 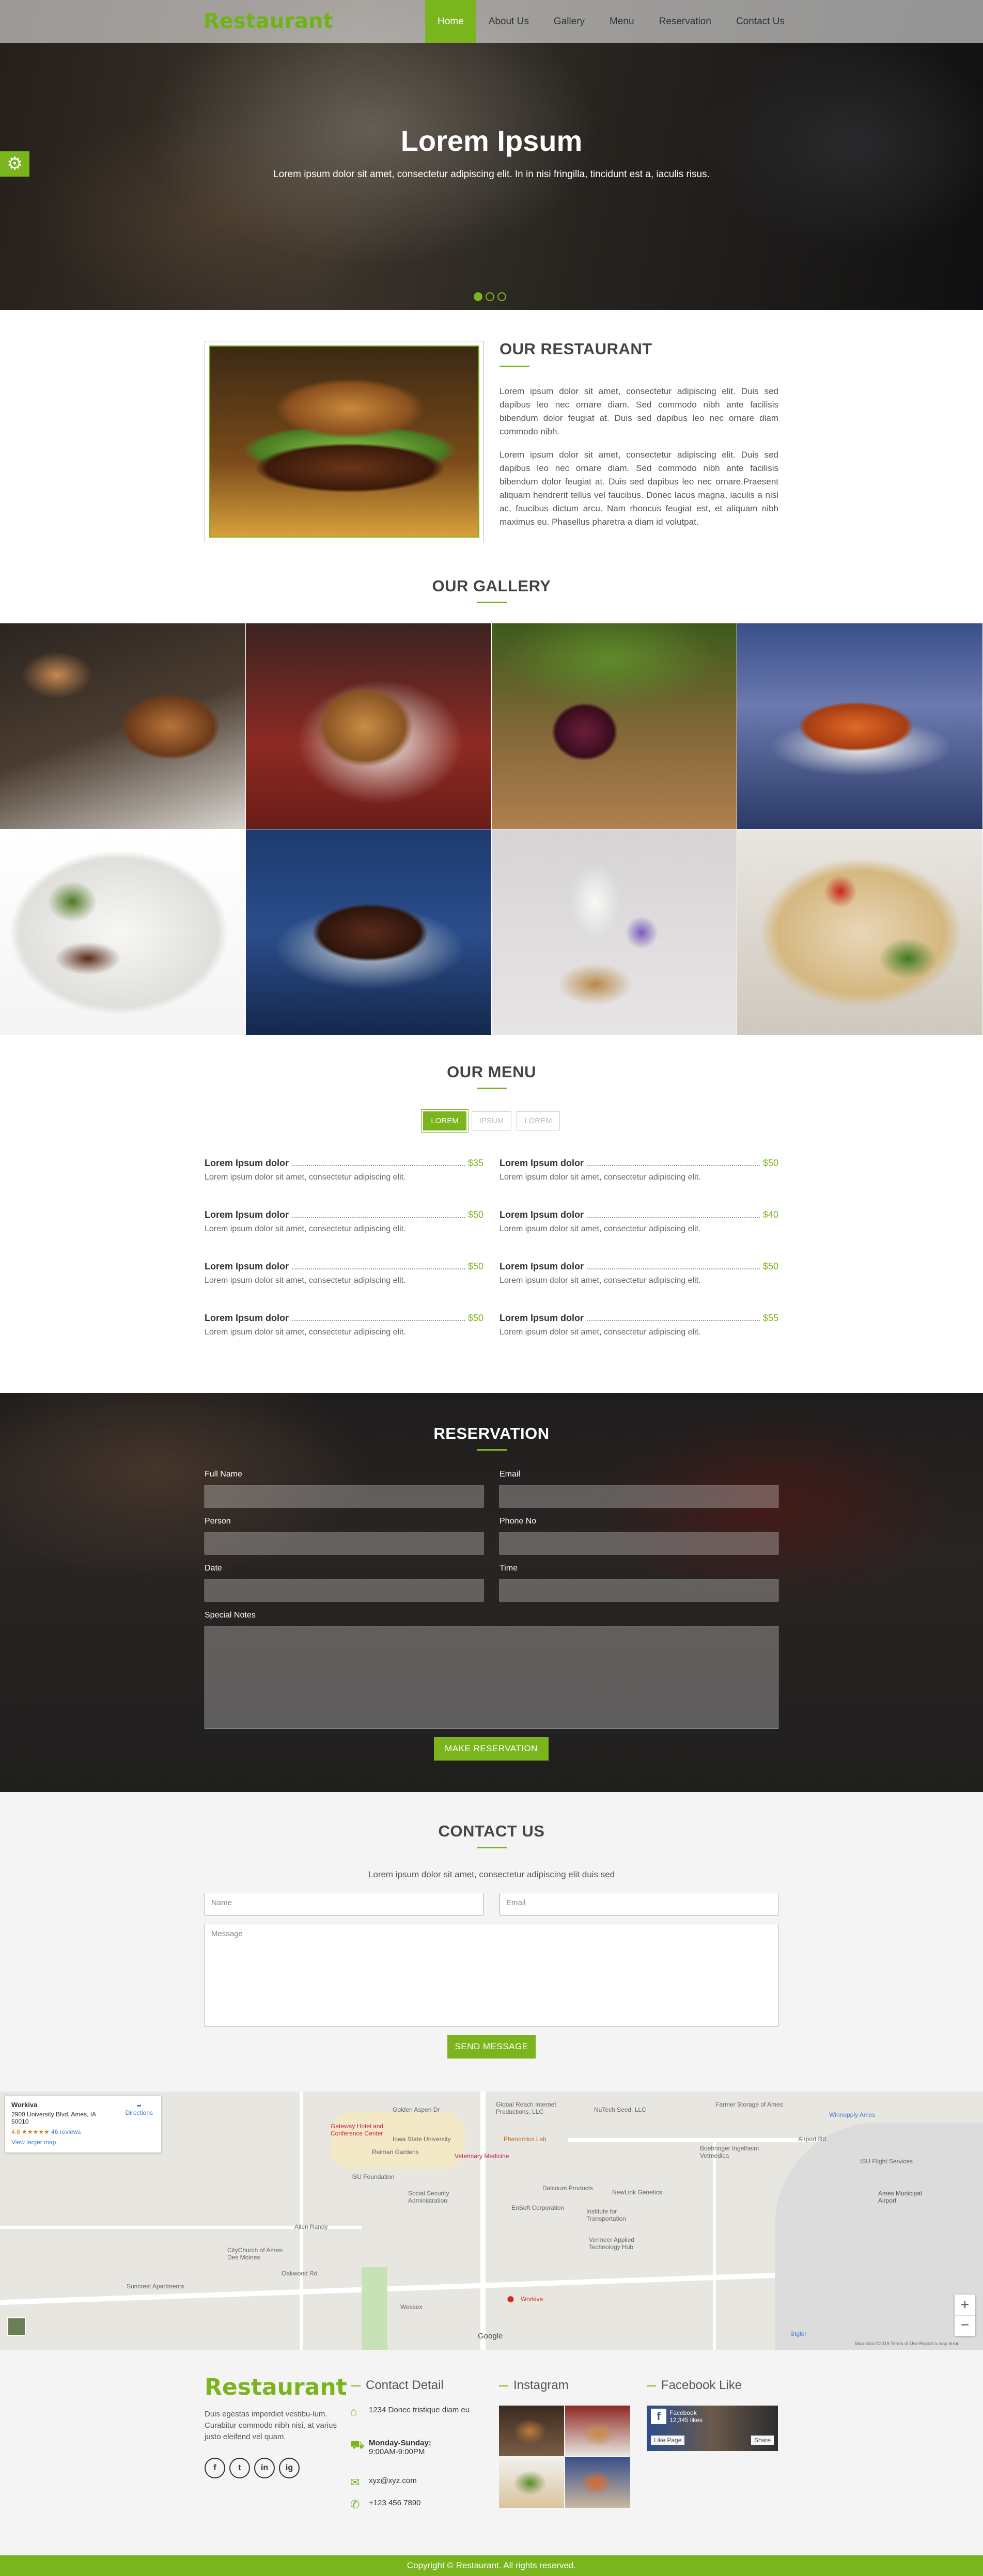 I want to click on map-label: Social Security Administration, so click(x=428, y=2197).